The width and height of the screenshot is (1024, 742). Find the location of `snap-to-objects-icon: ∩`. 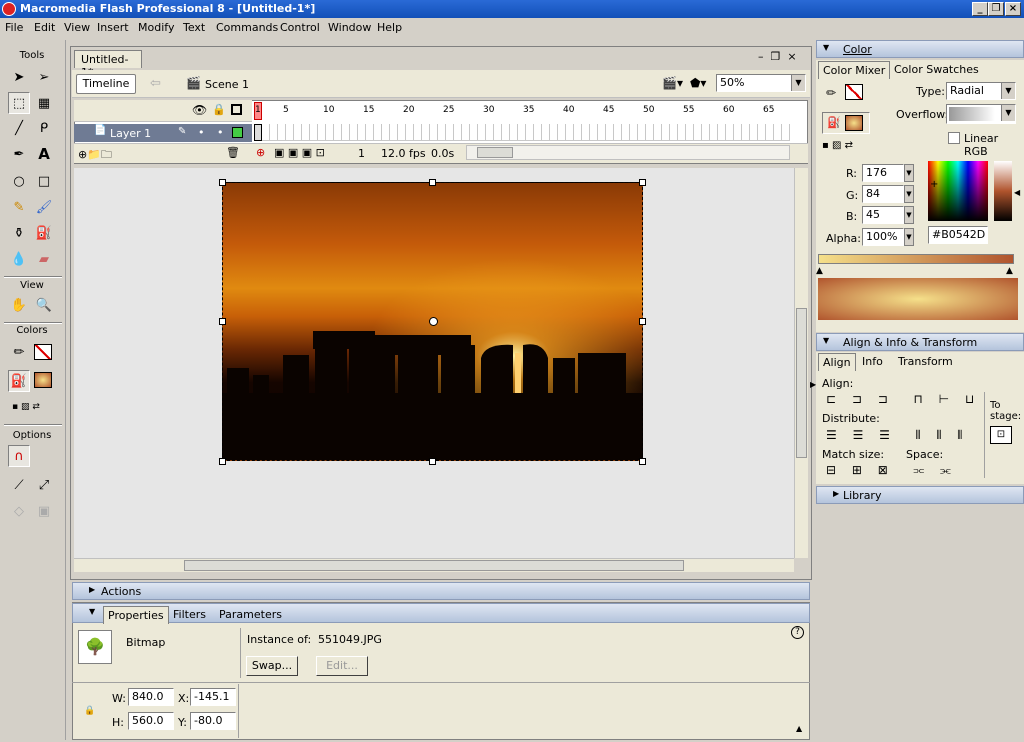

snap-to-objects-icon: ∩ is located at coordinates (19, 456).